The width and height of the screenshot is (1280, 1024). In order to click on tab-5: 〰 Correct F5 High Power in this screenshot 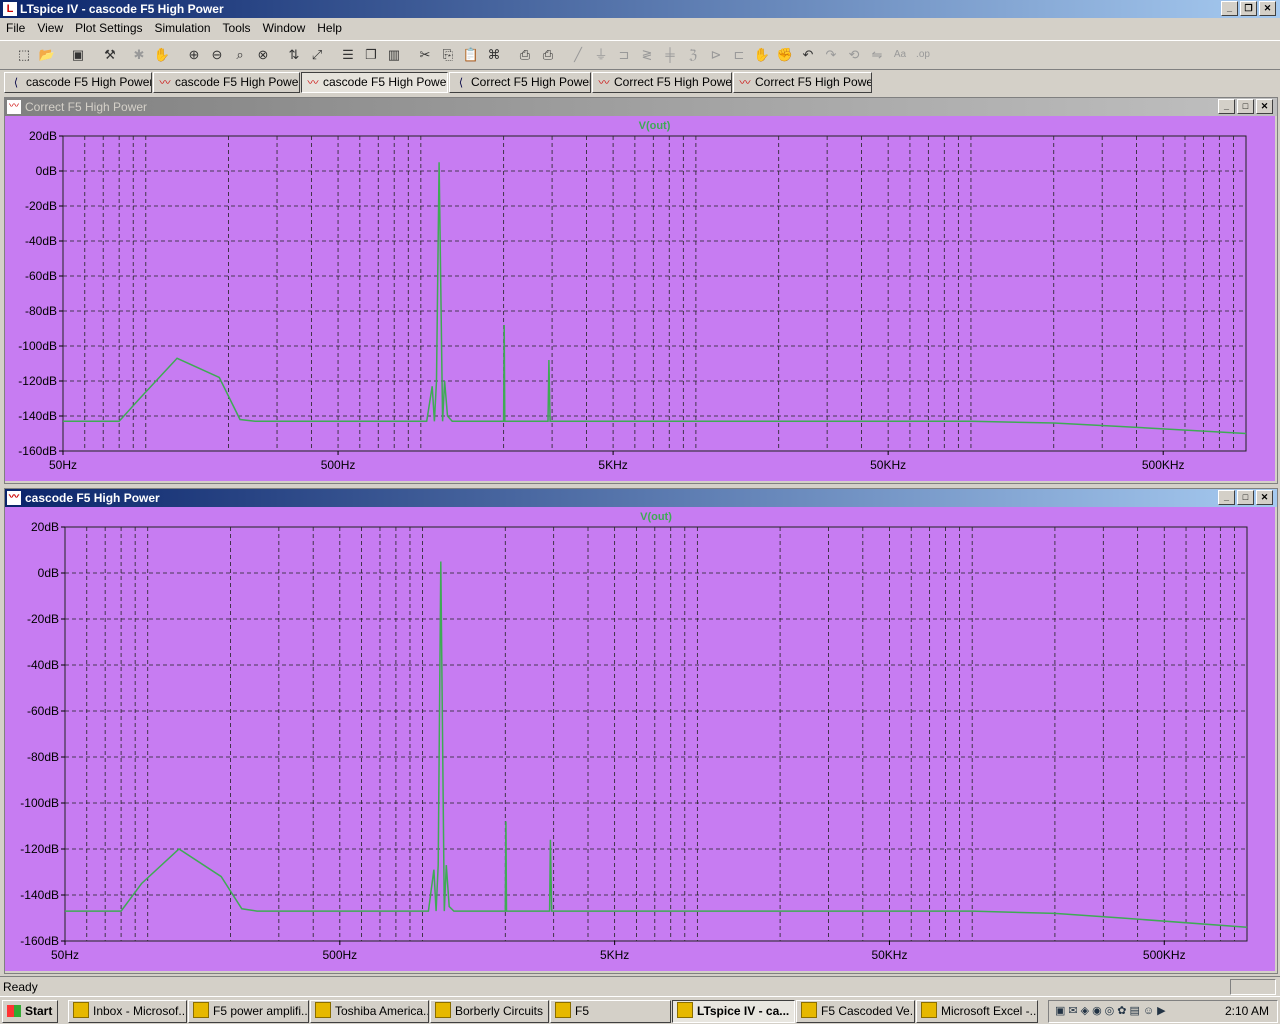, I will do `click(662, 82)`.